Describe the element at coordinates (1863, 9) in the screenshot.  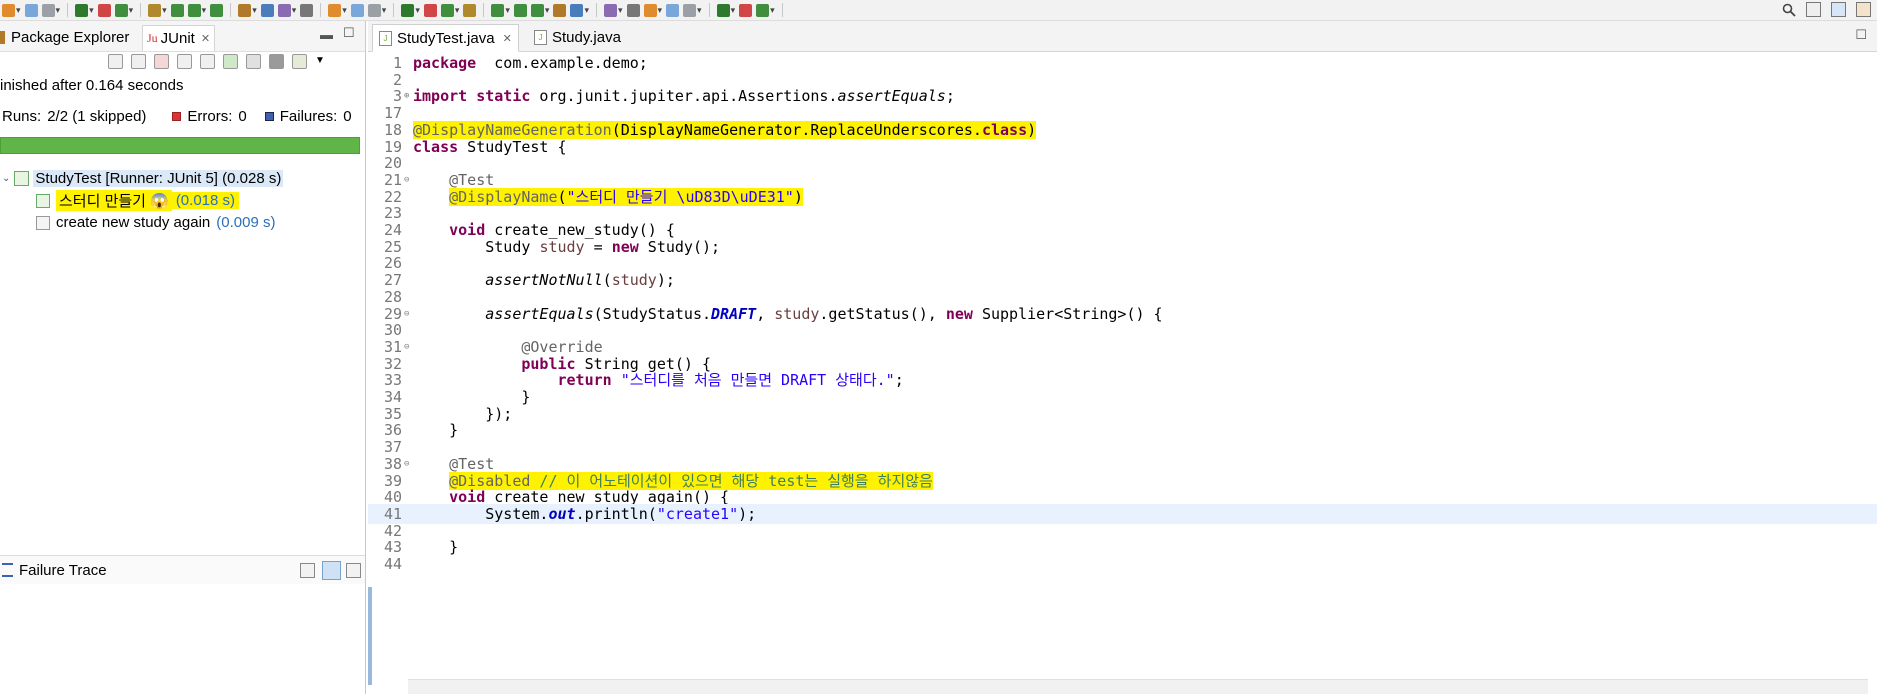
I see `debug-perspective-icon` at that location.